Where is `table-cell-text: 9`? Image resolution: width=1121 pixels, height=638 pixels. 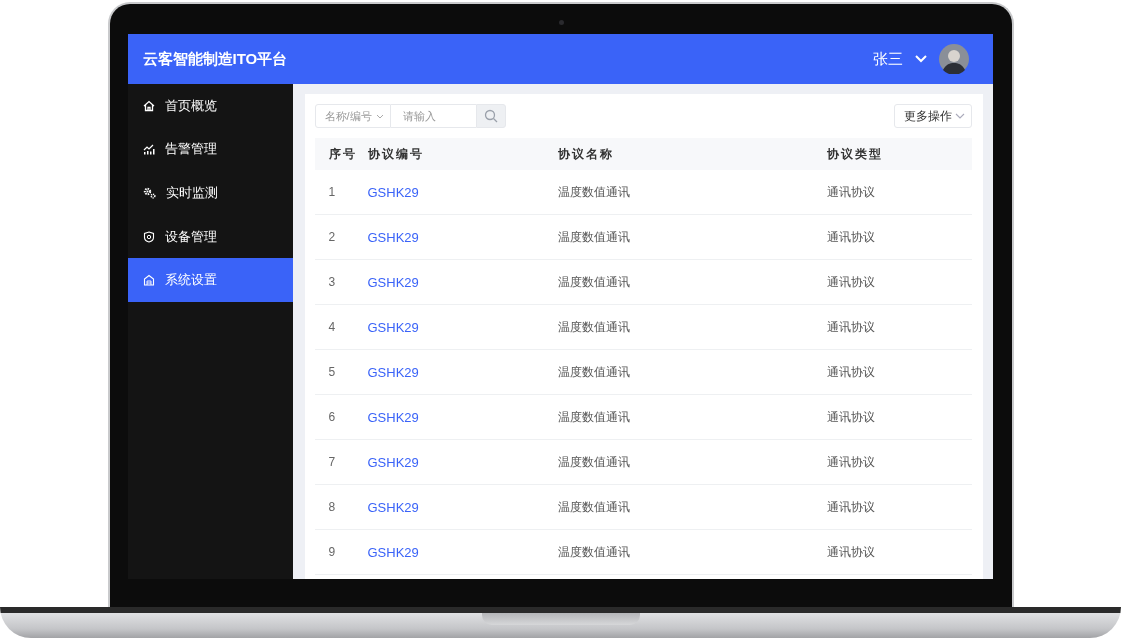 table-cell-text: 9 is located at coordinates (332, 552).